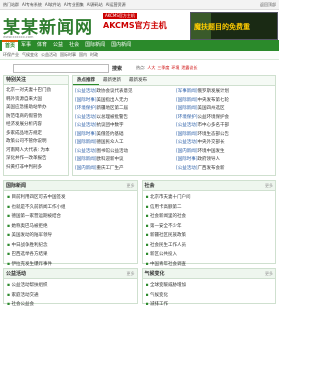 This screenshot has width=320, height=375. I want to click on list-item: [公益活动]广西发布会新, so click(224, 169).